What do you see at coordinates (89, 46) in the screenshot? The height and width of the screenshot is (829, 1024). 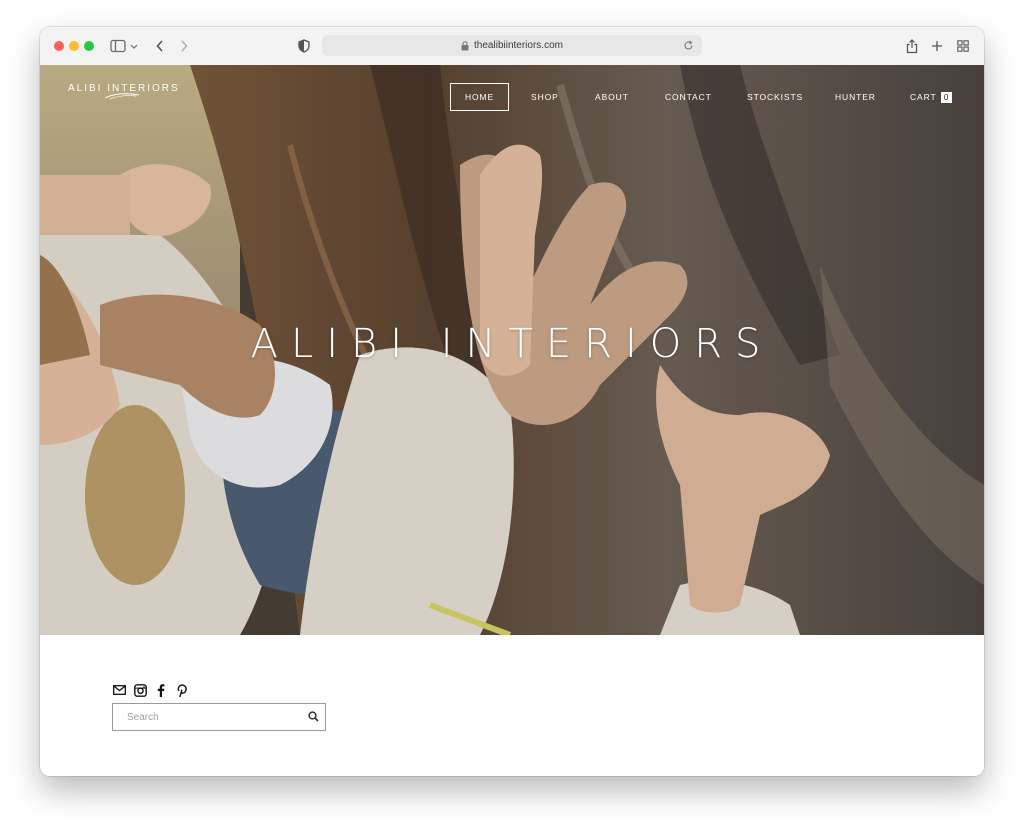 I see `zoom-window-button` at bounding box center [89, 46].